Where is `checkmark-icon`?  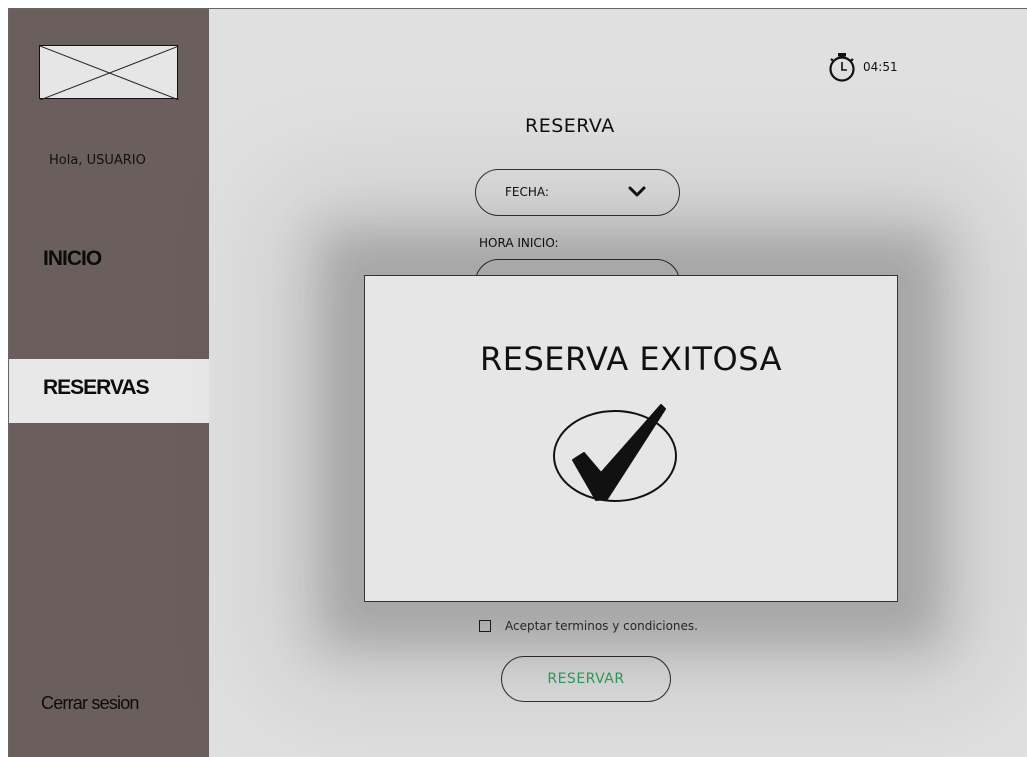 checkmark-icon is located at coordinates (615, 453).